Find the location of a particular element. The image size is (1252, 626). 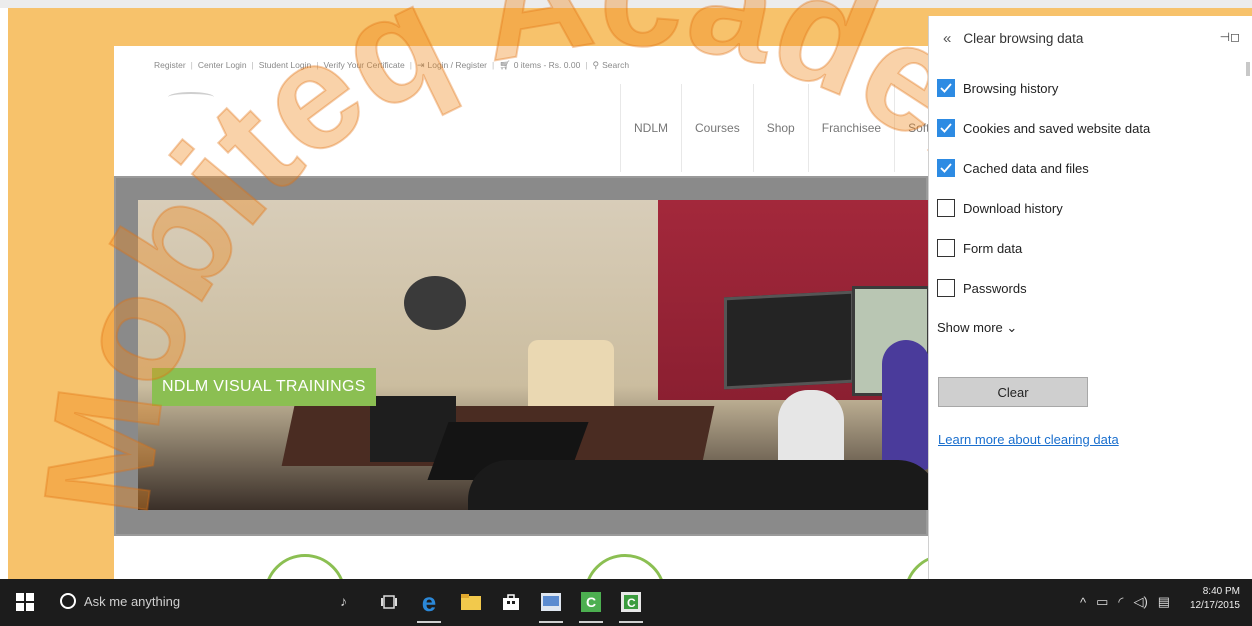

photo-fan is located at coordinates (435, 303).